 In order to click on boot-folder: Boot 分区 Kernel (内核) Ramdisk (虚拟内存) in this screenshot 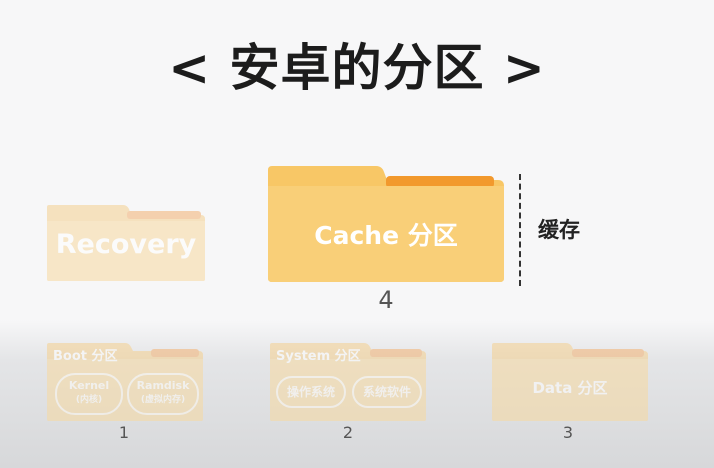, I will do `click(125, 382)`.